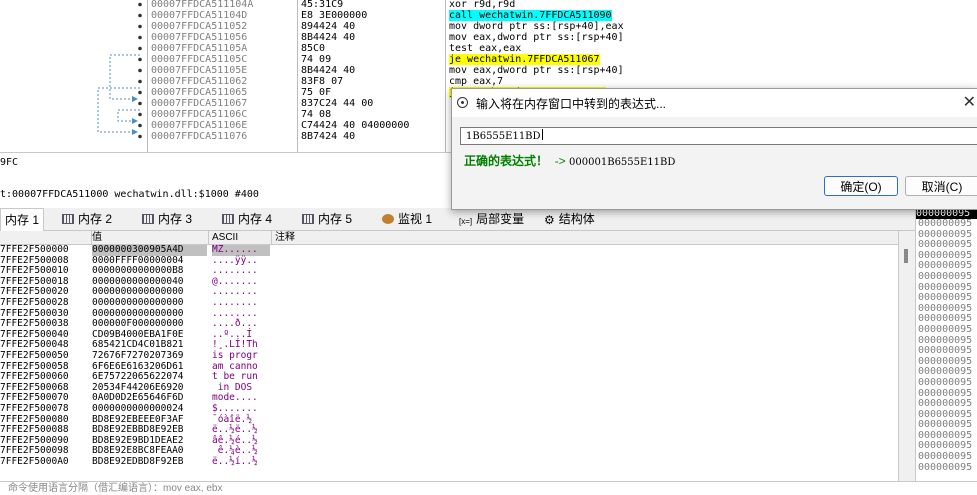 This screenshot has height=495, width=977. What do you see at coordinates (941, 186) in the screenshot?
I see `cancel-button: 取消(C)` at bounding box center [941, 186].